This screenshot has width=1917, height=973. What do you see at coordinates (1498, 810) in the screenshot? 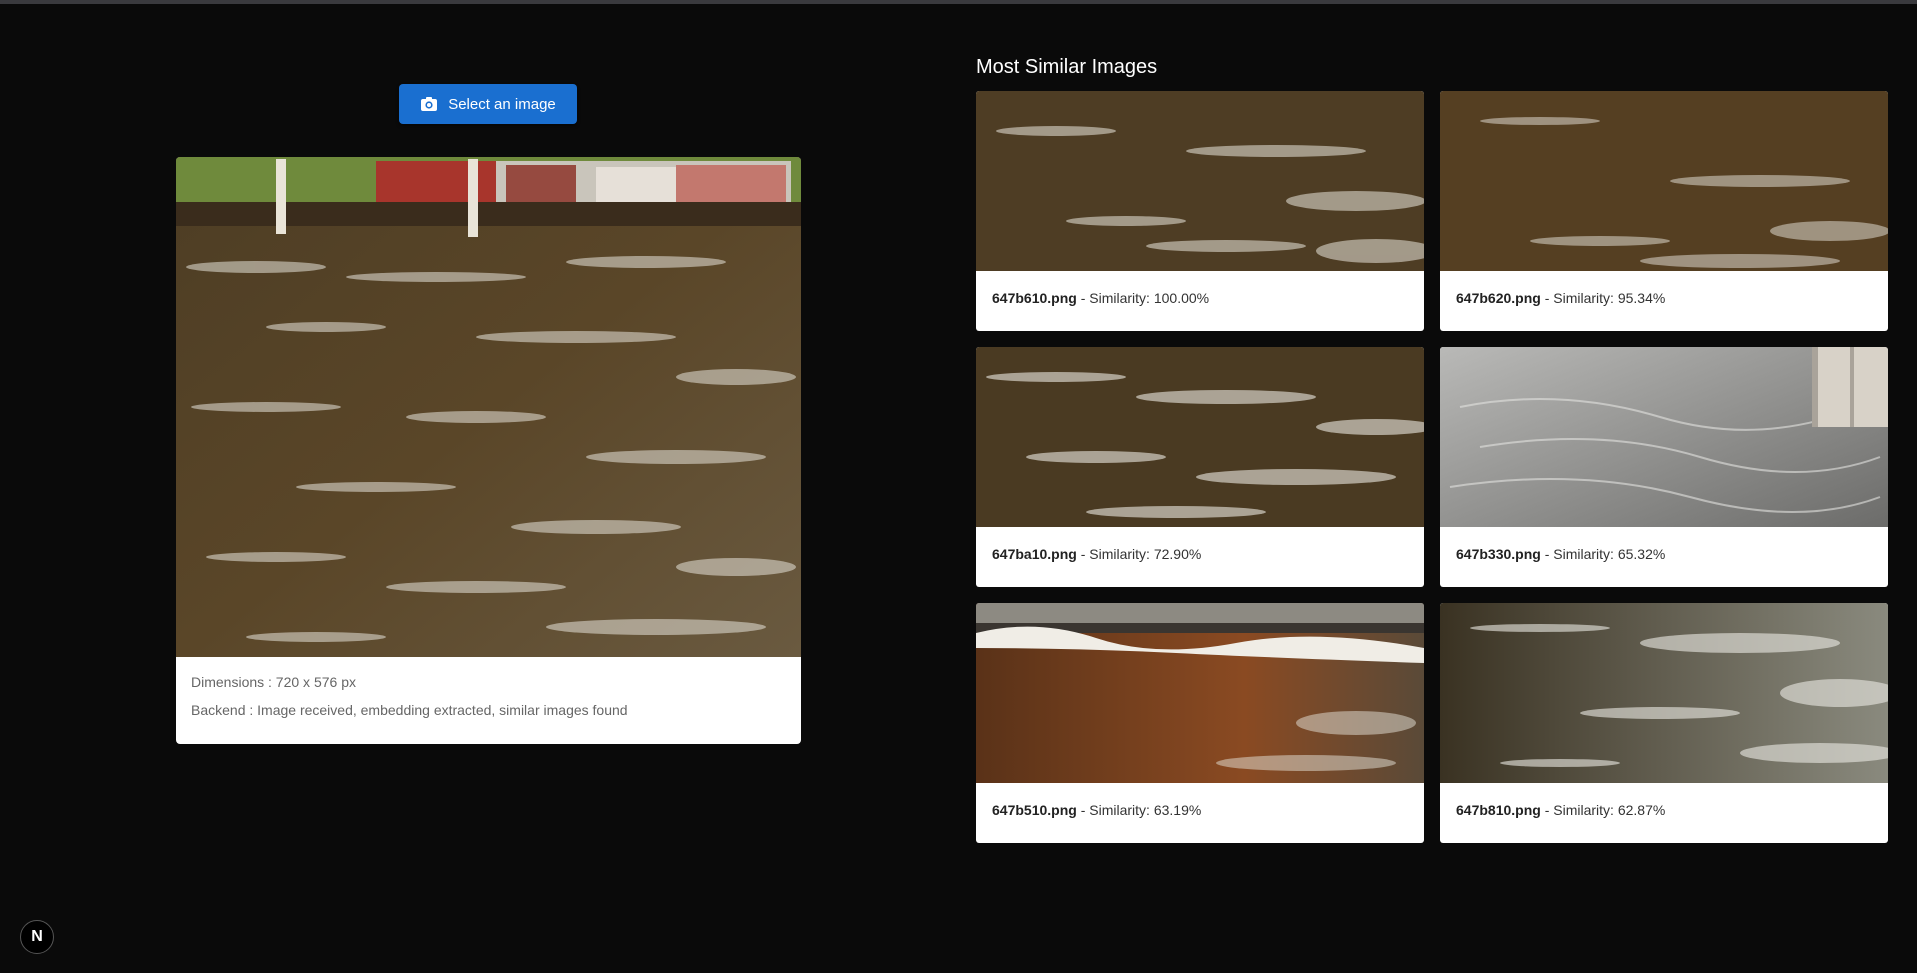
I see `result-filename: 647b810.png` at bounding box center [1498, 810].